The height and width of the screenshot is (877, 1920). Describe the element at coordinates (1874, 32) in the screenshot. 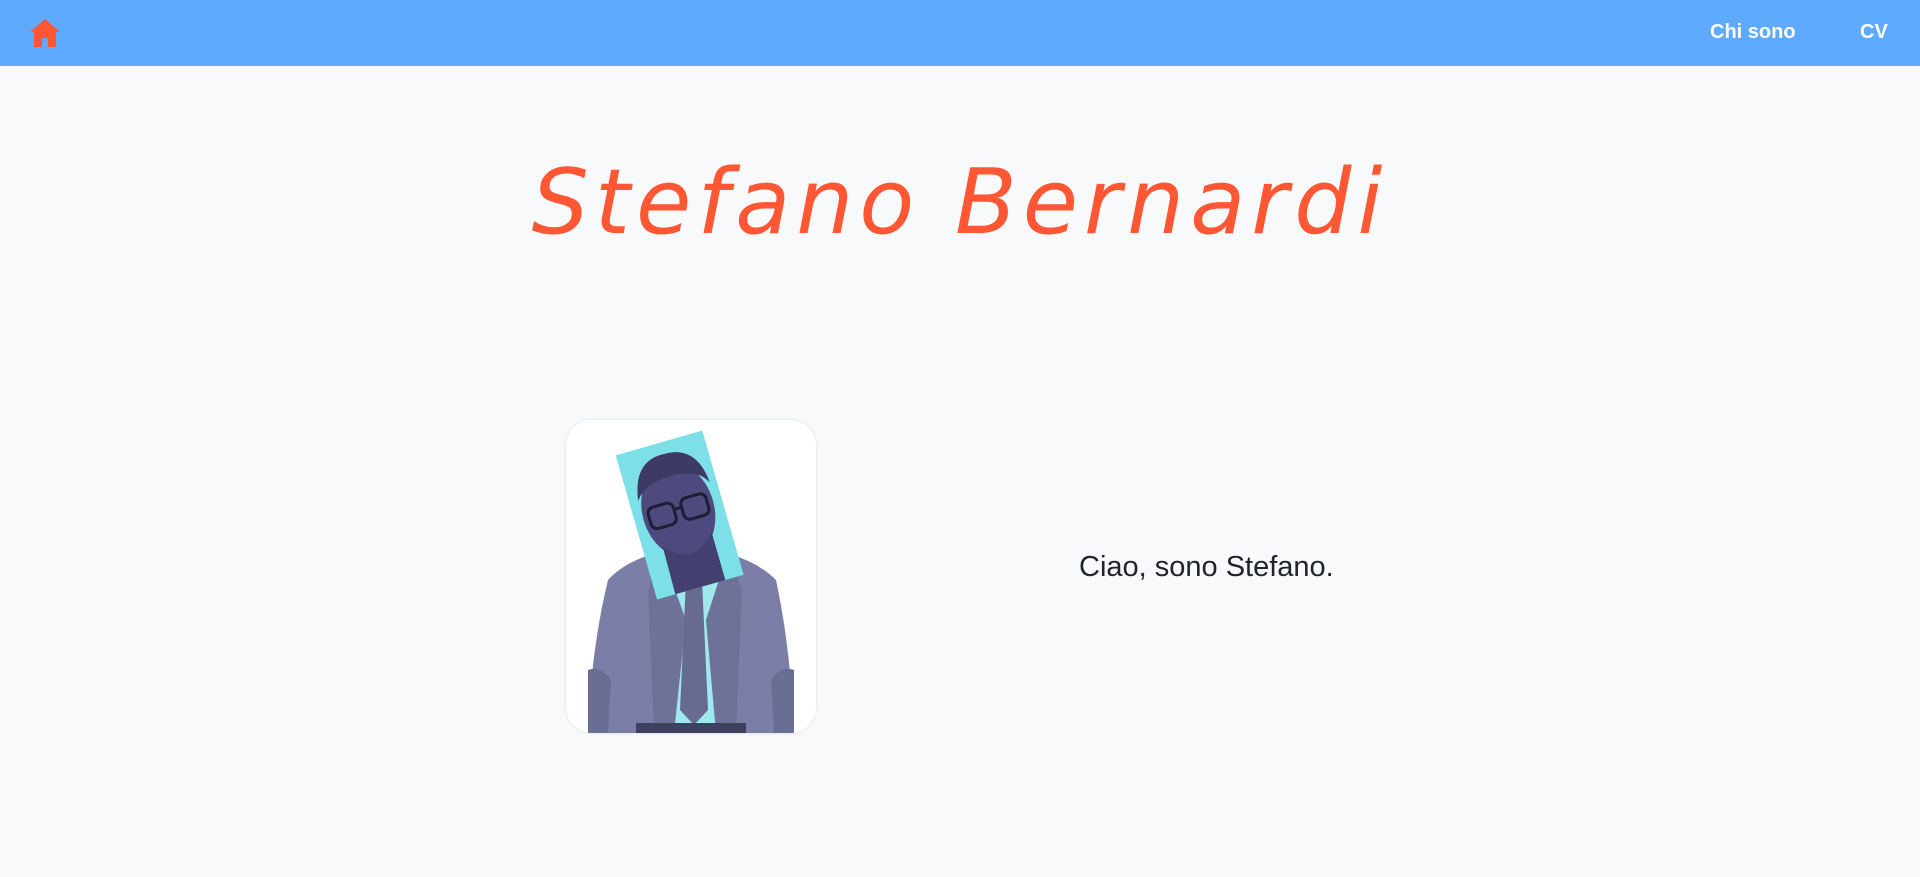

I see `nav-cv: CV` at that location.